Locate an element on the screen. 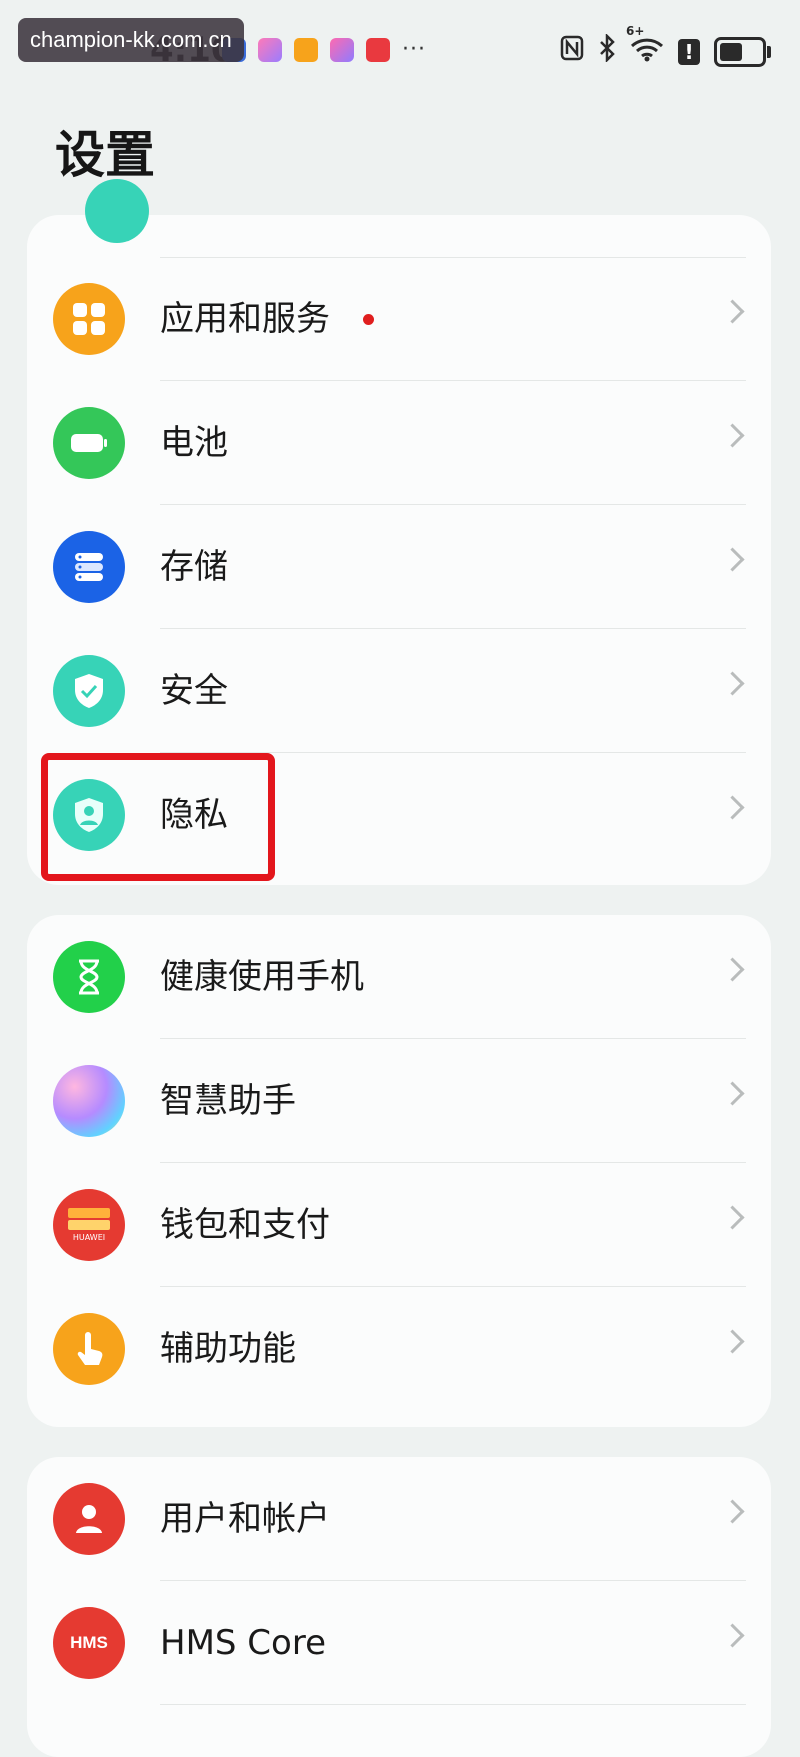 This screenshot has height=1757, width=800. settings-item-label: 安全 is located at coordinates (194, 691).